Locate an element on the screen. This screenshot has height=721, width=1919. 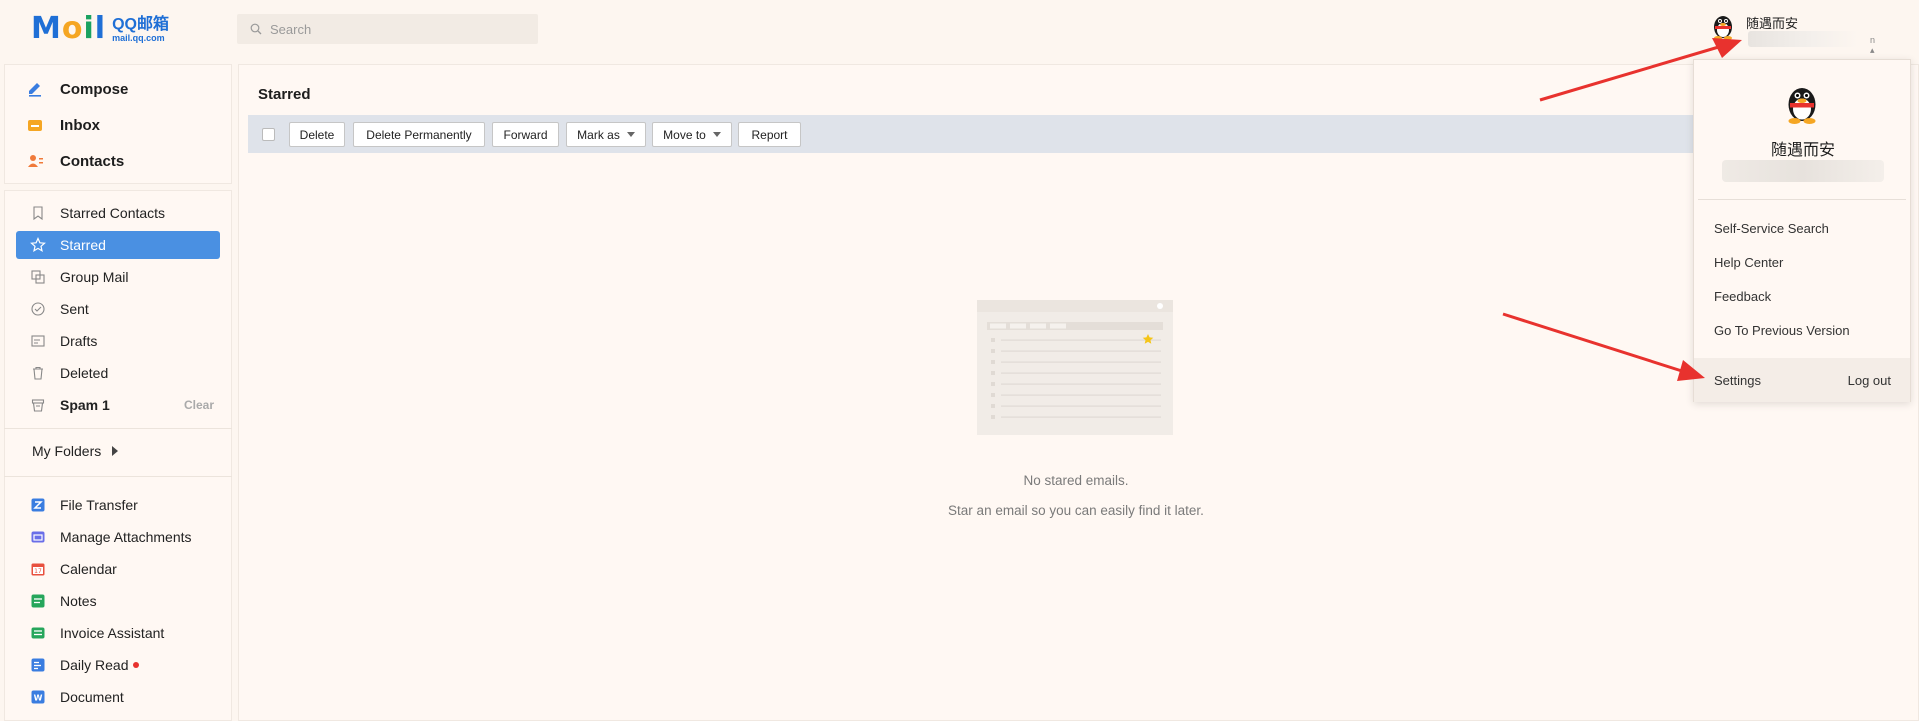
mark-as-dropdown: Mark as is located at coordinates (606, 134).